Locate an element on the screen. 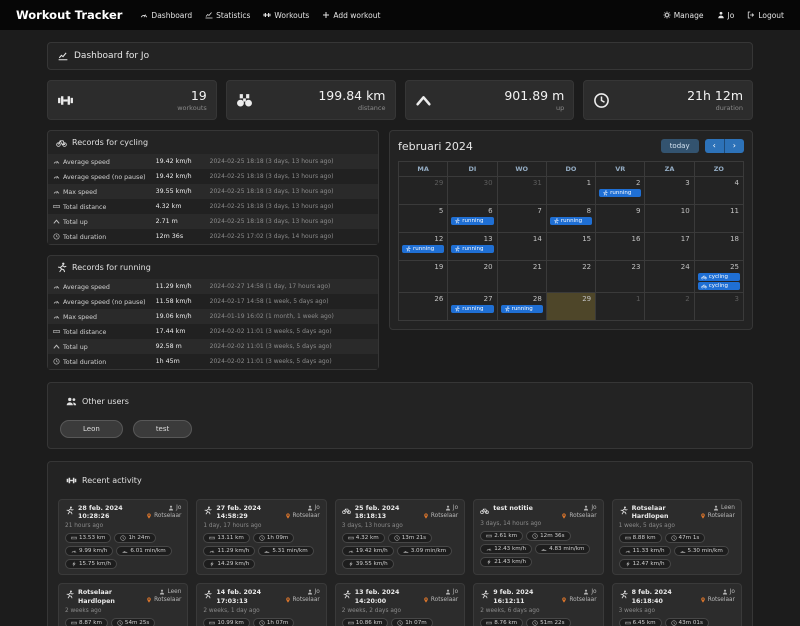 This screenshot has height=626, width=800. location-name: Rotselaar is located at coordinates (306, 600).